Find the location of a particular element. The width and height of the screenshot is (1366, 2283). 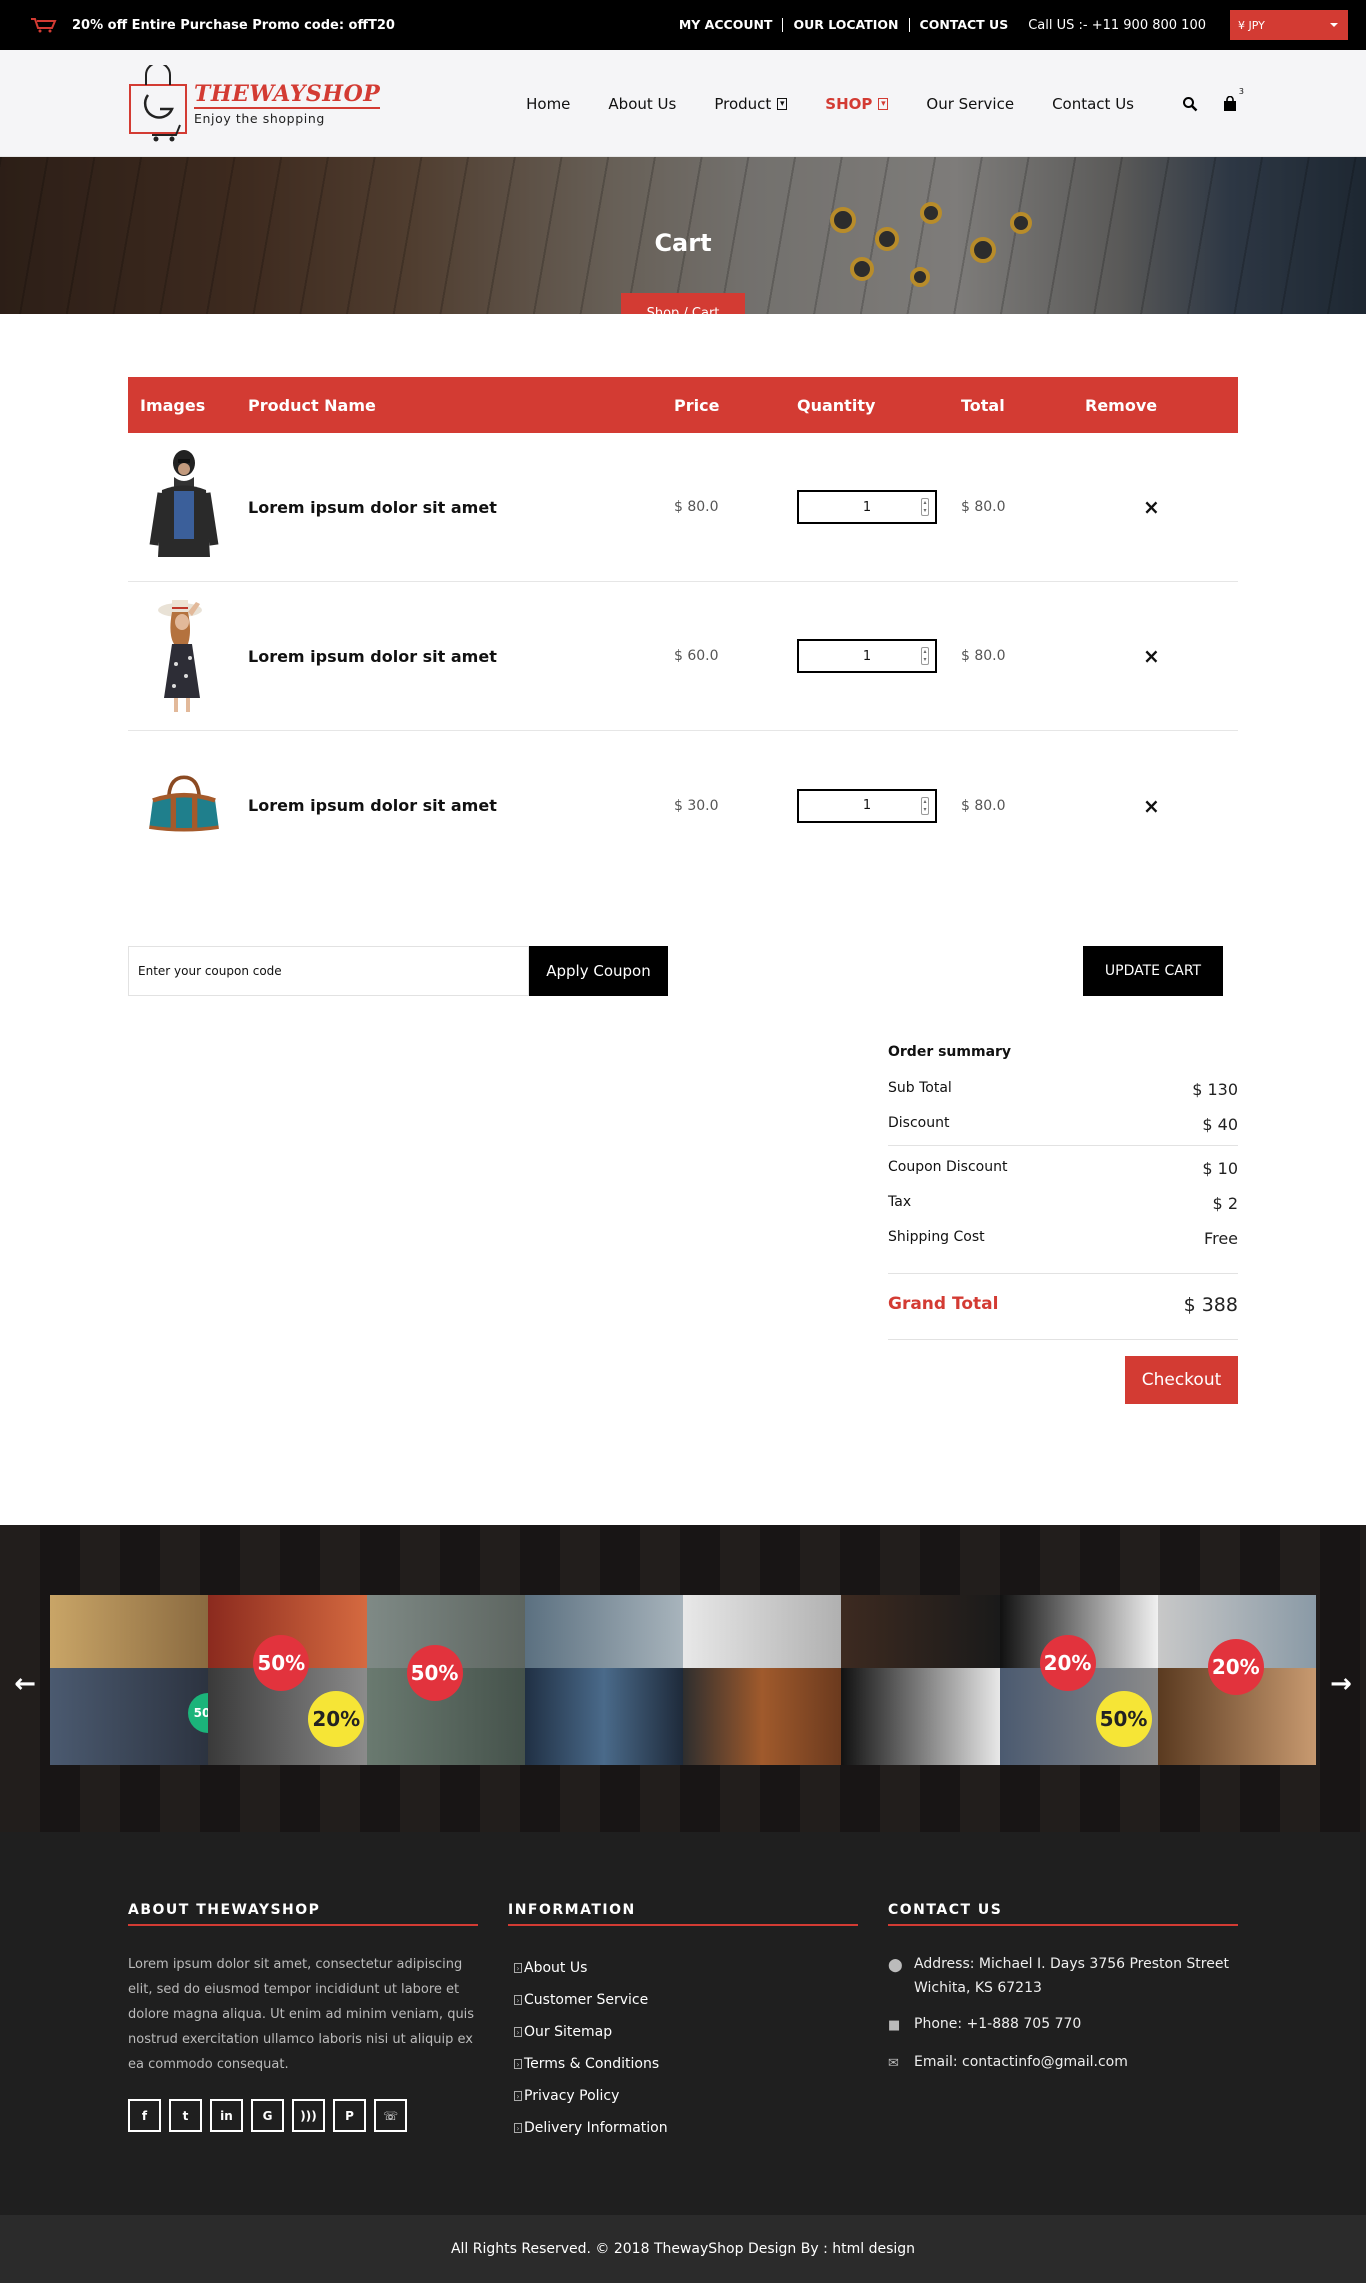

nav-shop: SHOP ▾ is located at coordinates (857, 103).